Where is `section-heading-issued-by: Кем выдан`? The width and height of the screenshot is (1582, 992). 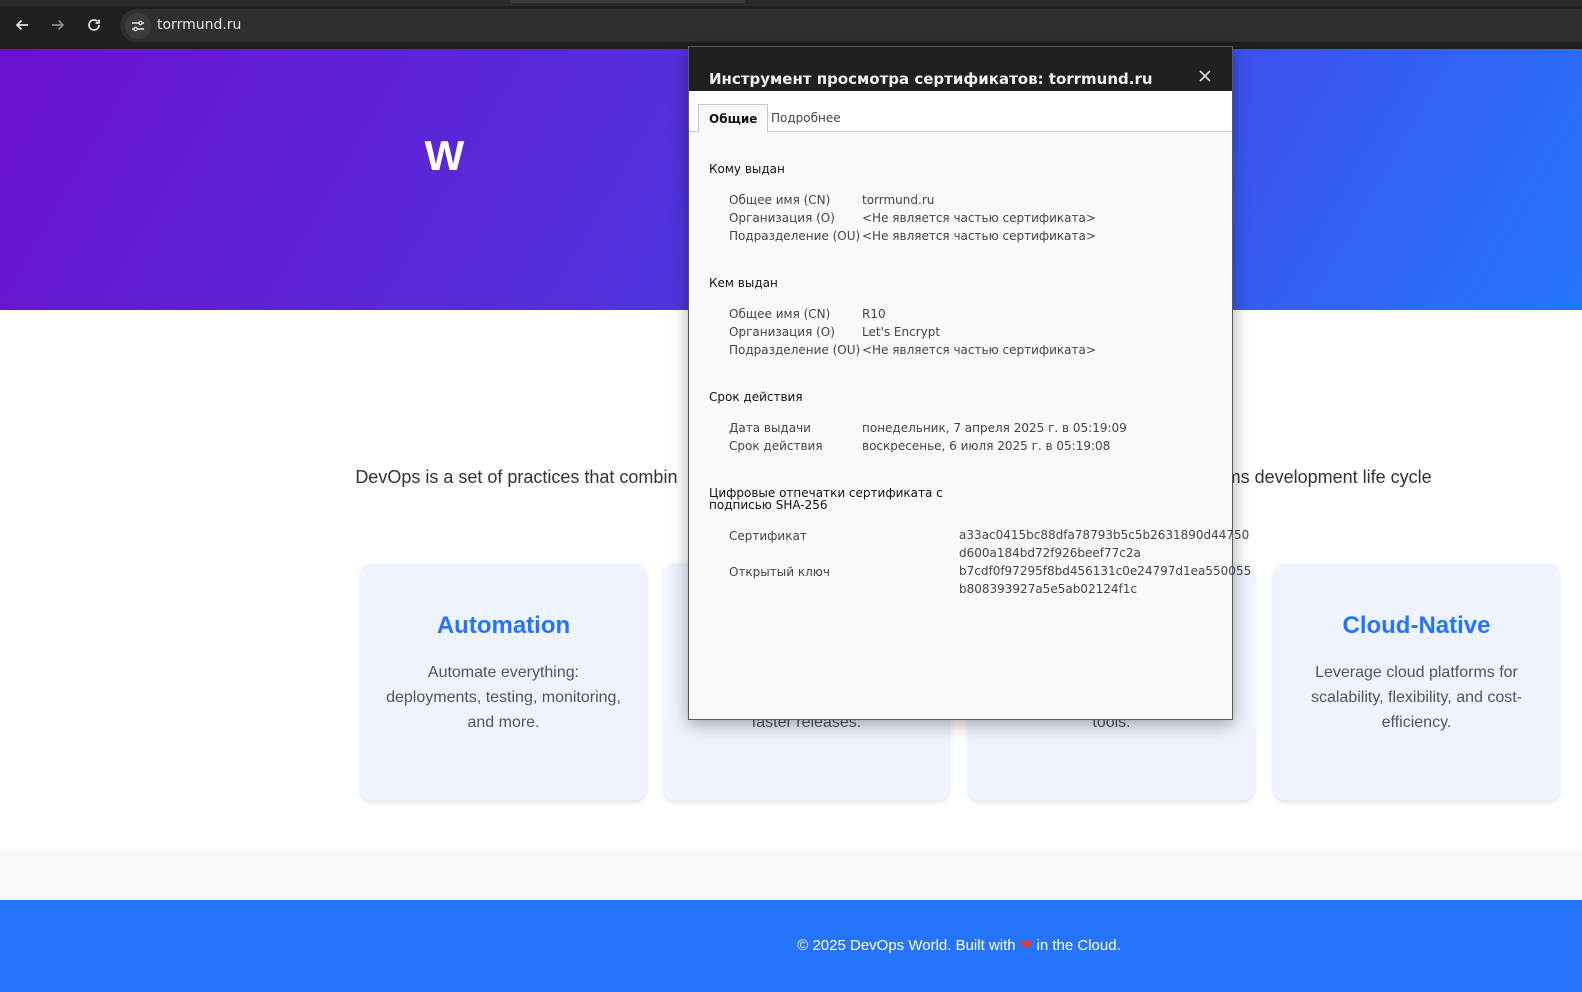 section-heading-issued-by: Кем выдан is located at coordinates (743, 283).